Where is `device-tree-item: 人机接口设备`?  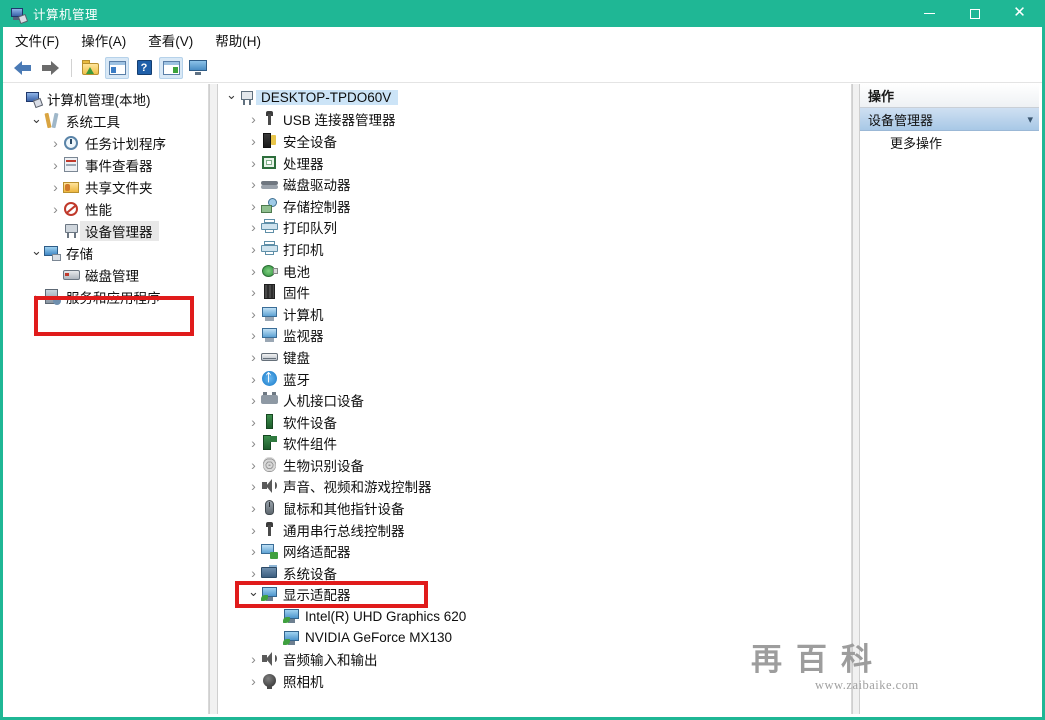 device-tree-item: 人机接口设备 is located at coordinates (534, 400).